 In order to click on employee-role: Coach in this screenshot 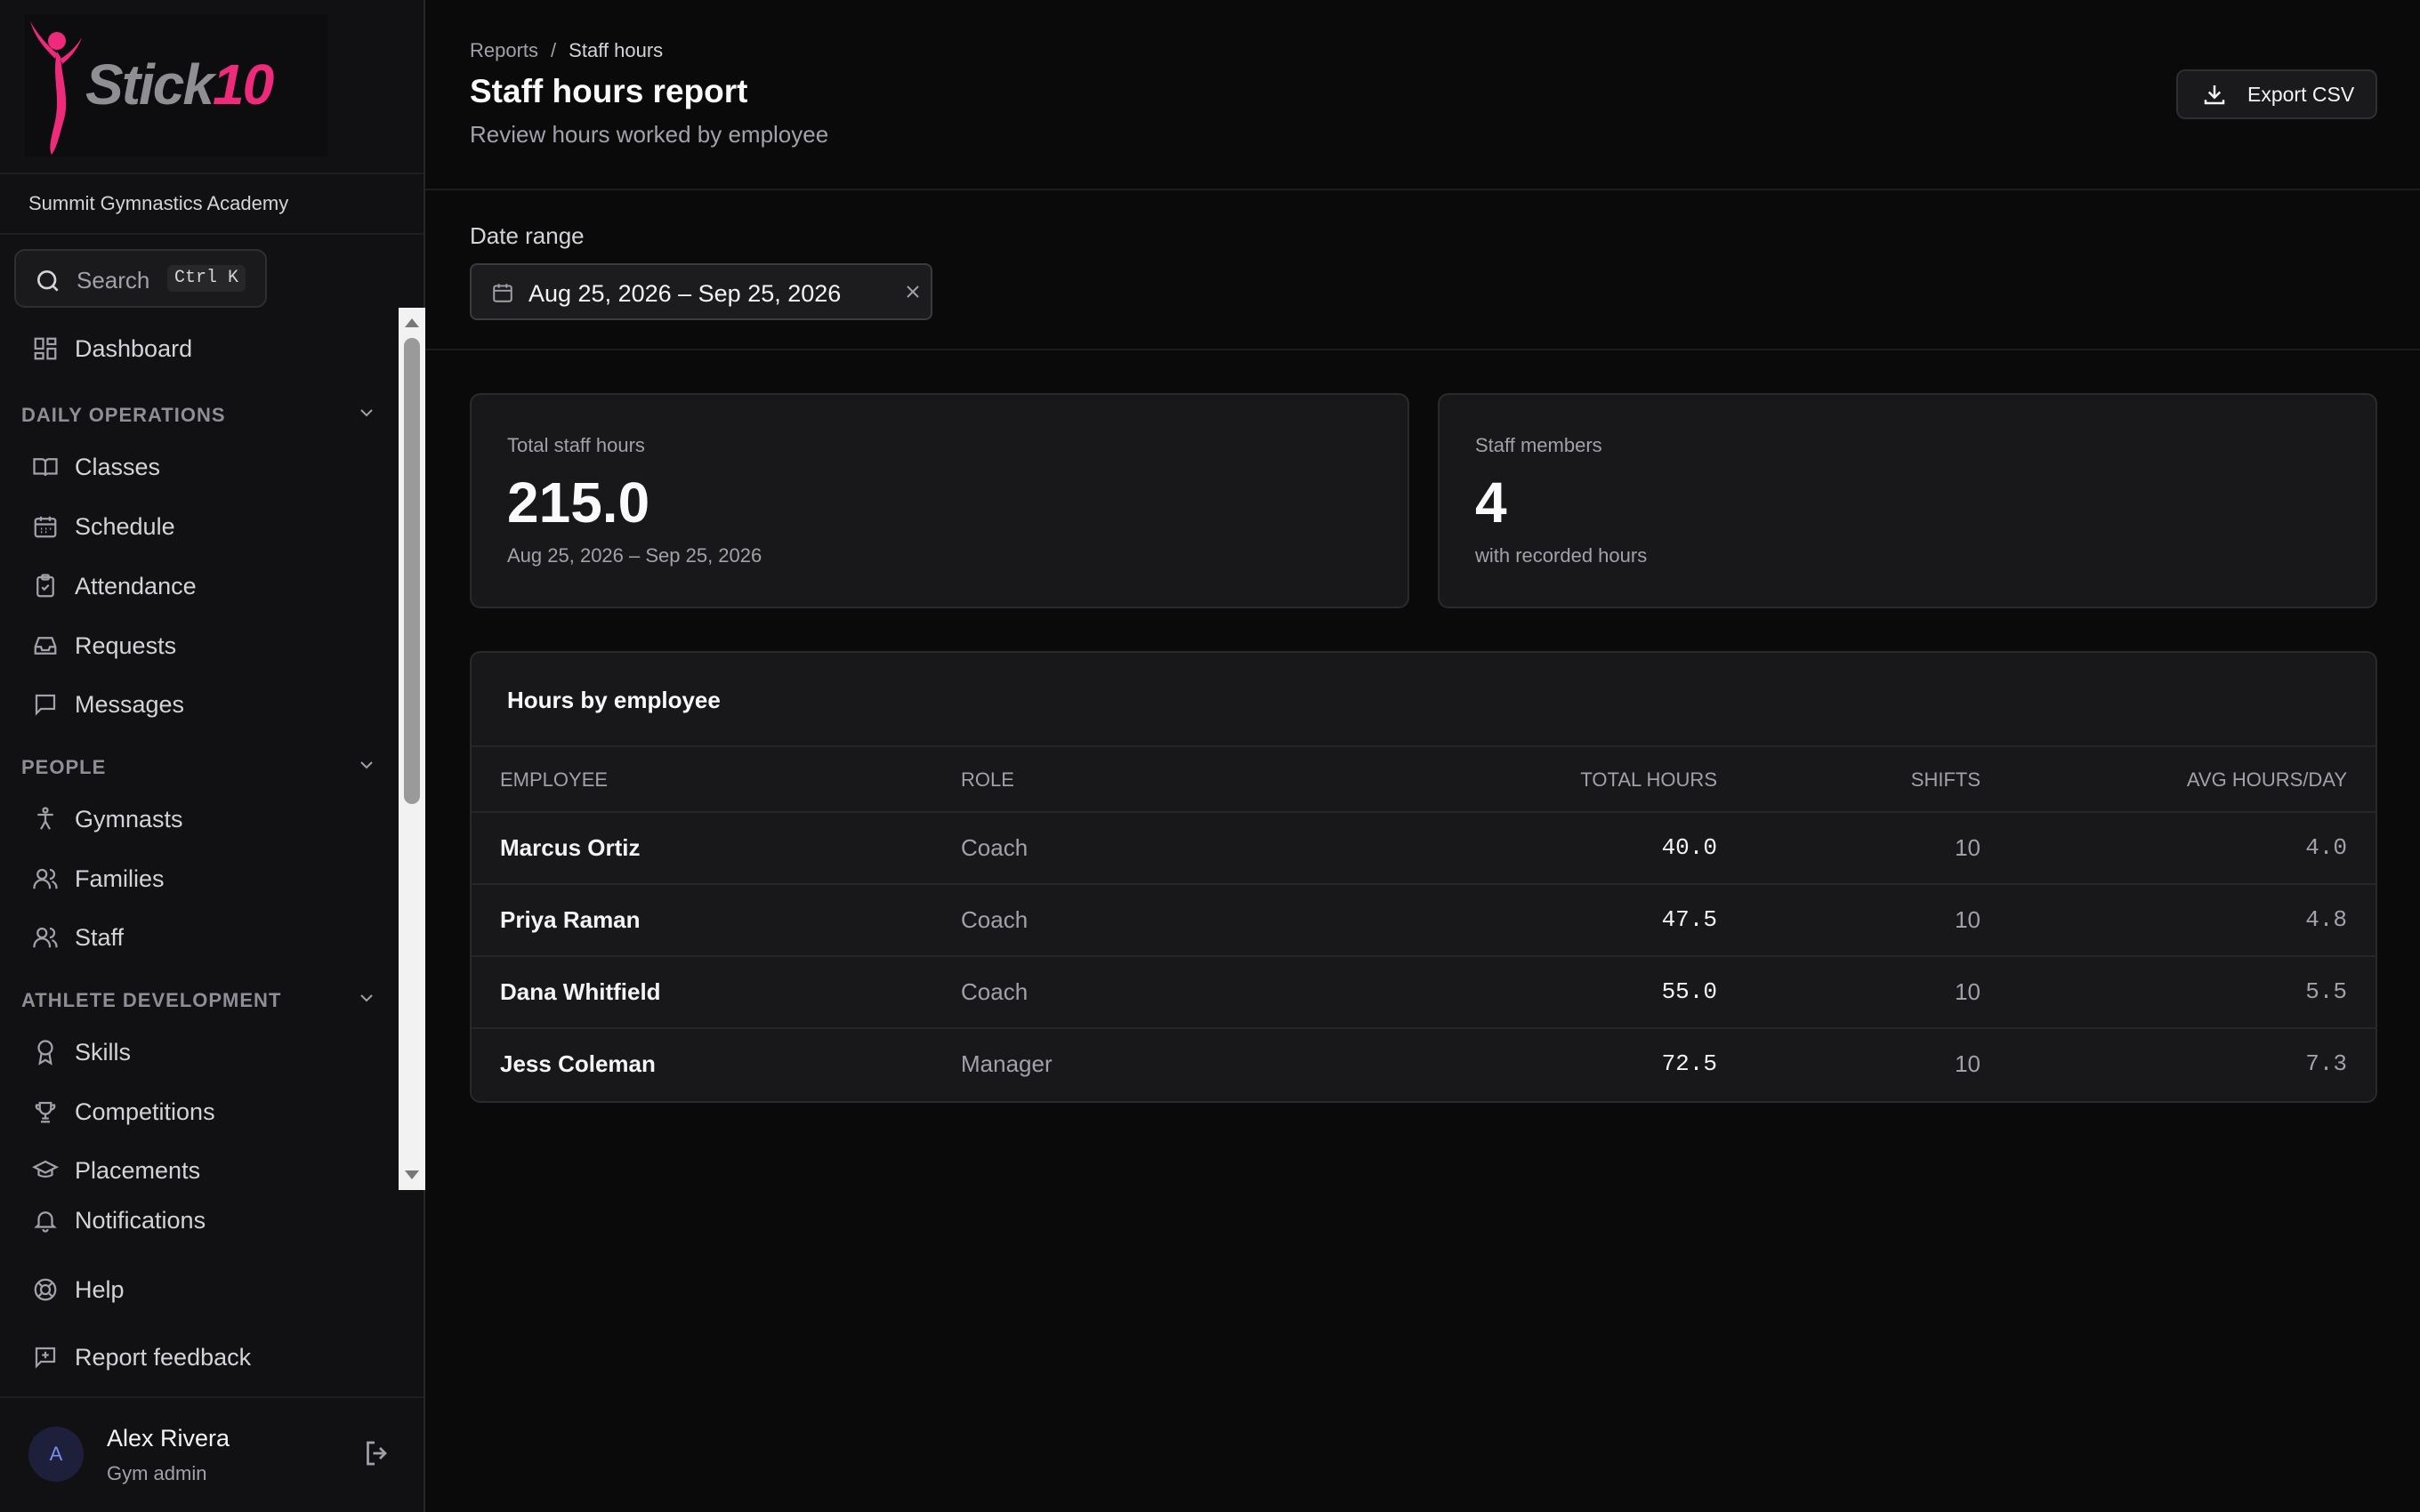, I will do `click(994, 919)`.